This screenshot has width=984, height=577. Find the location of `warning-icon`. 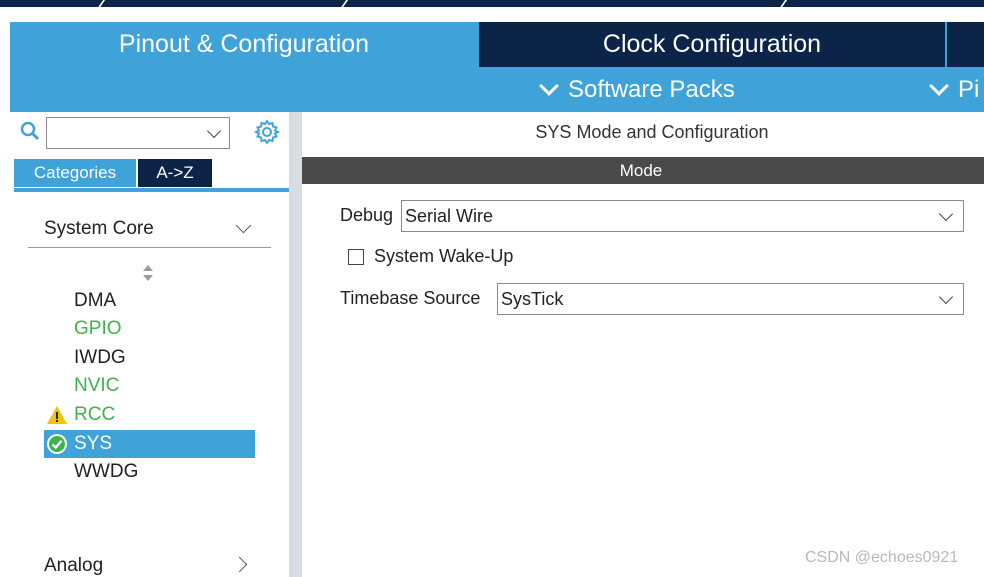

warning-icon is located at coordinates (57, 415).